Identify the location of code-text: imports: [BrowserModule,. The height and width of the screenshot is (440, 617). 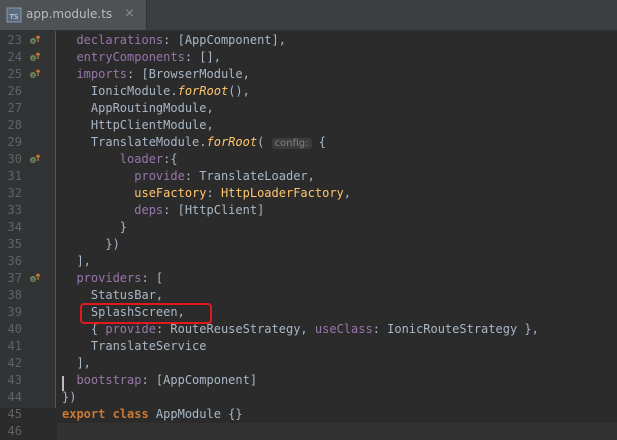
(156, 74).